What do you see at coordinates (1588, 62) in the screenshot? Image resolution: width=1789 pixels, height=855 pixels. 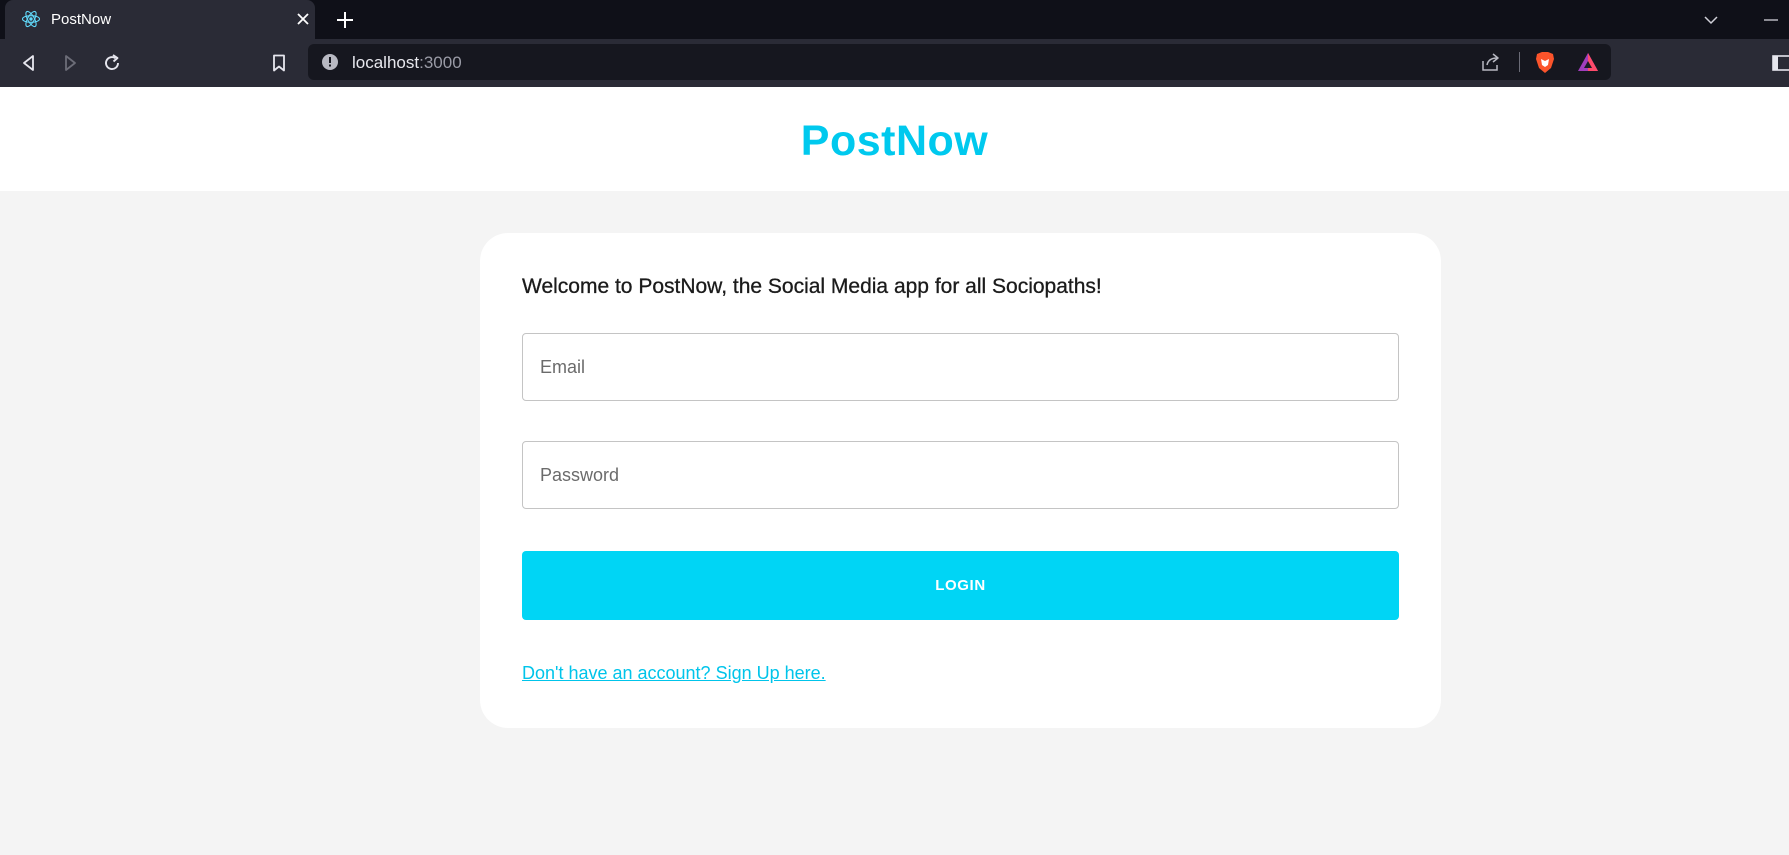 I see `brave-rewards-icon` at bounding box center [1588, 62].